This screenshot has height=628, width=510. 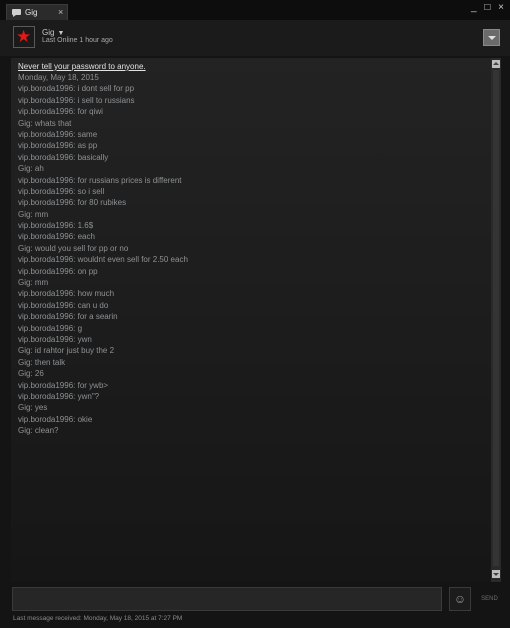 I want to click on chat-message: vip.boroda1996: same, so click(x=58, y=134).